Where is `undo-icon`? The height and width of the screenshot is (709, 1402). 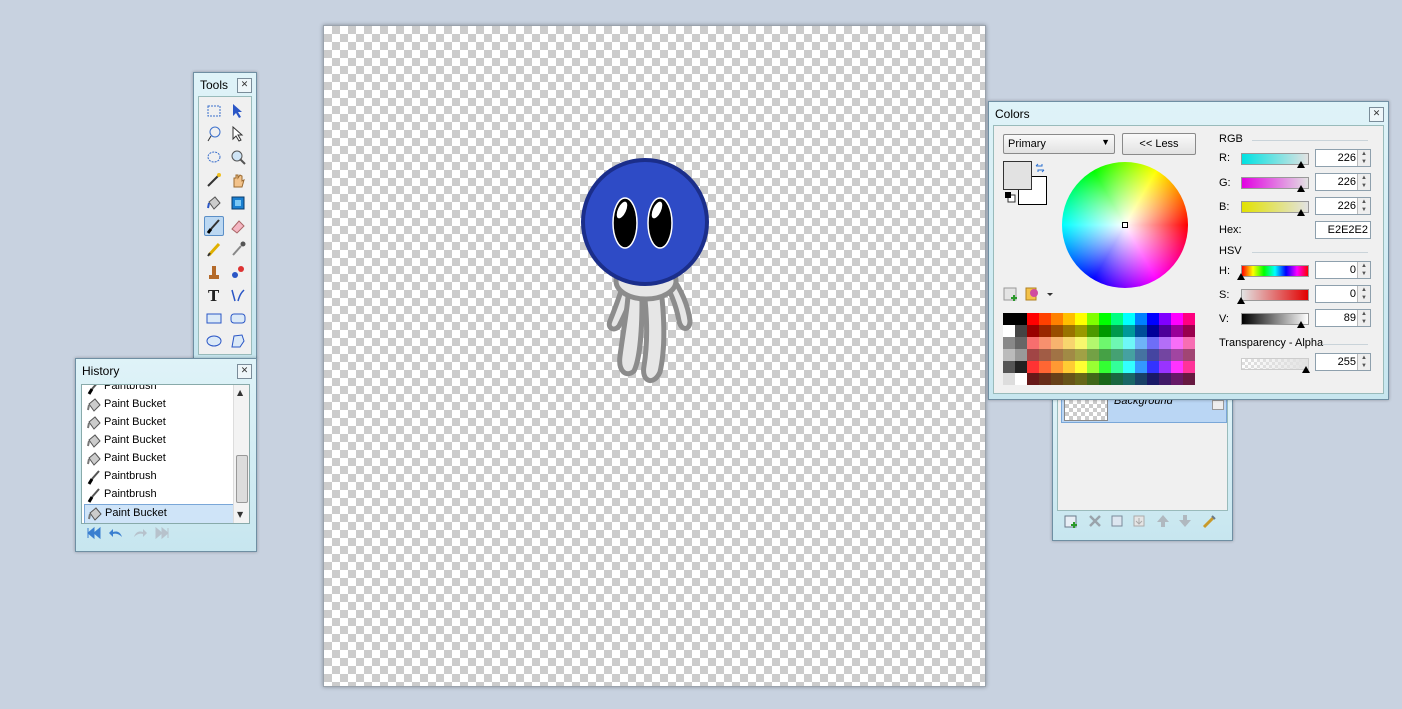
undo-icon is located at coordinates (116, 533).